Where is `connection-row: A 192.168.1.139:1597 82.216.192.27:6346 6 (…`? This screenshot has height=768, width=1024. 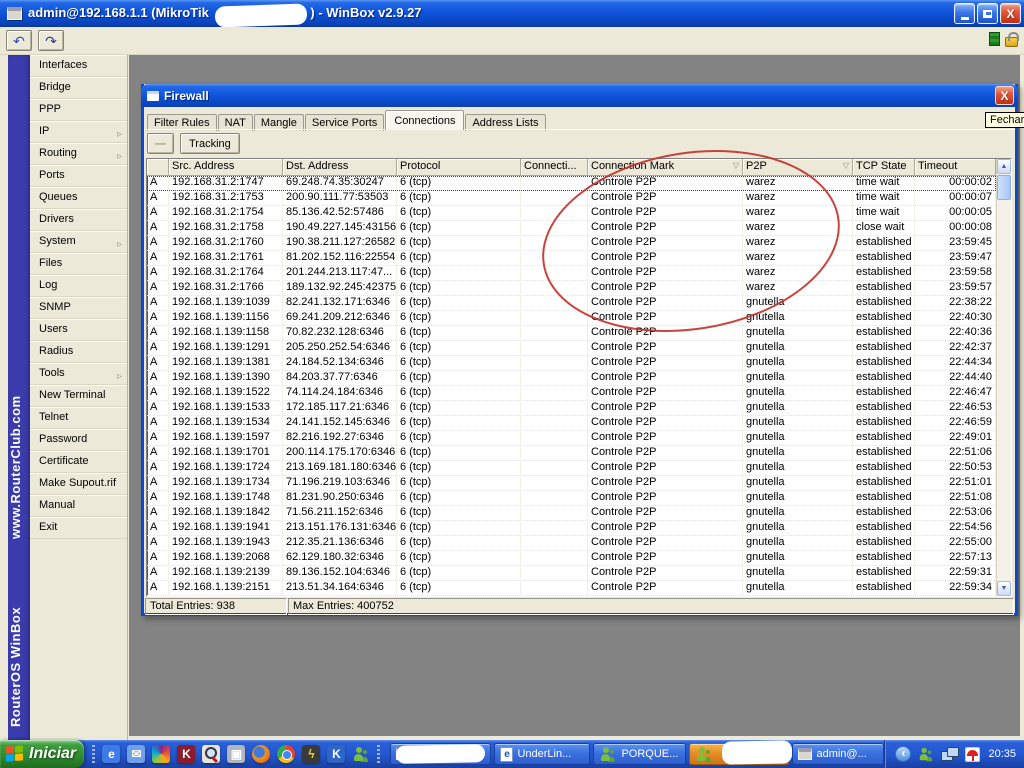 connection-row: A 192.168.1.139:1597 82.216.192.27:6346 6 (… is located at coordinates (571, 438).